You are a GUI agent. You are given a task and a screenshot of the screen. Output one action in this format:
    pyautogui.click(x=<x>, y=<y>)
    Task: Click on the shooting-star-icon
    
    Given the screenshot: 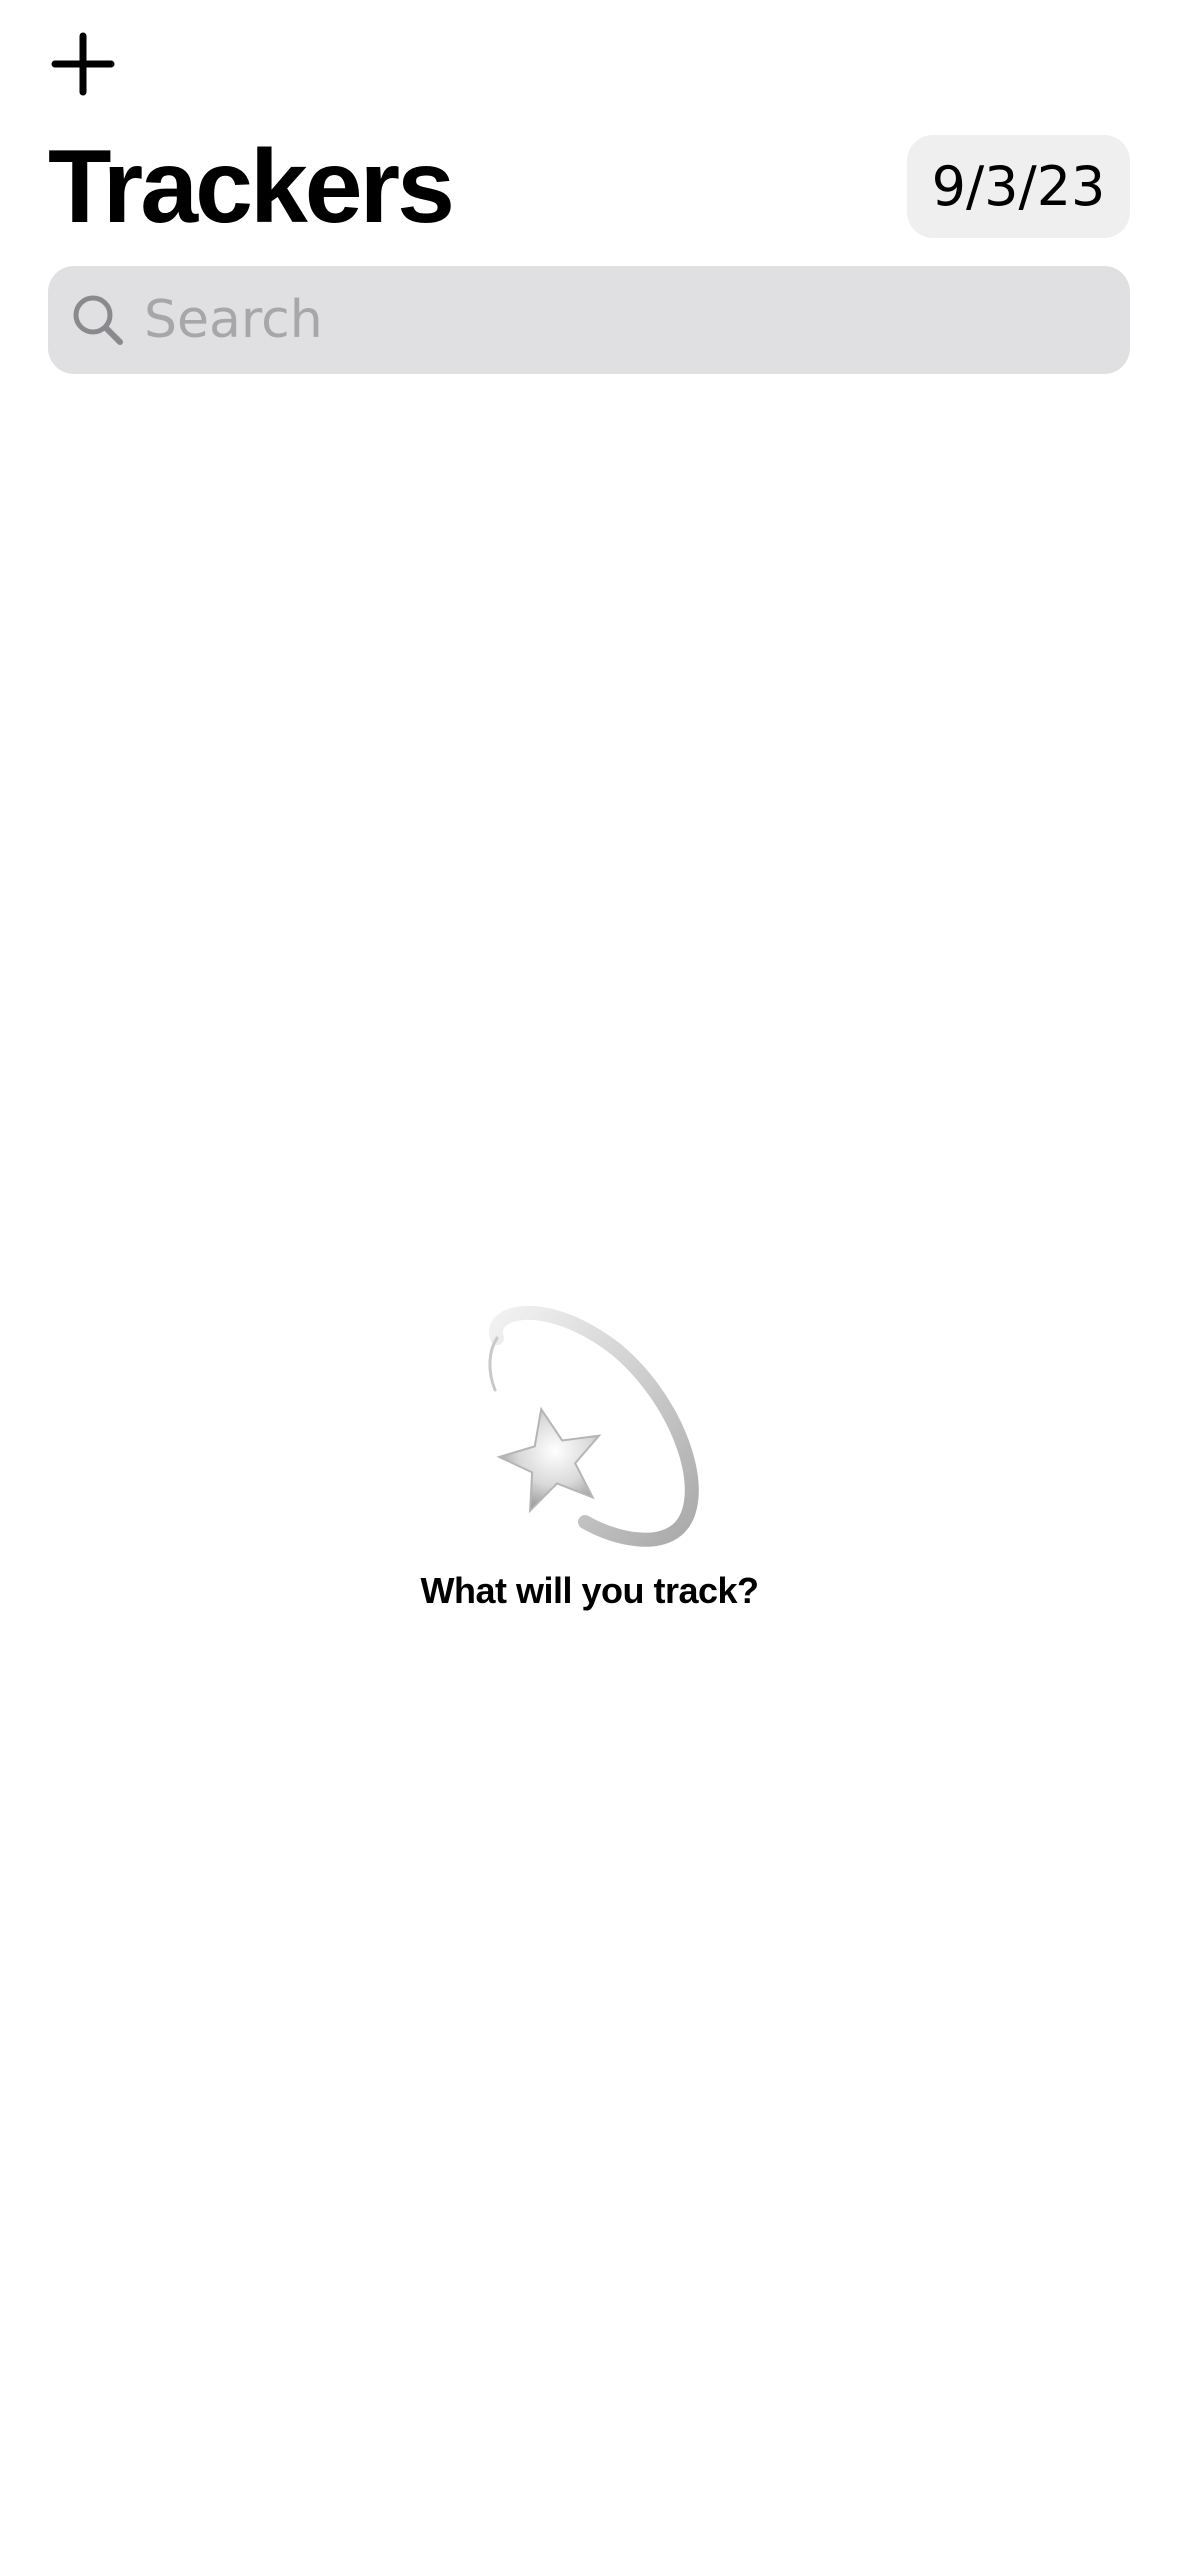 What is the action you would take?
    pyautogui.click(x=593, y=1426)
    